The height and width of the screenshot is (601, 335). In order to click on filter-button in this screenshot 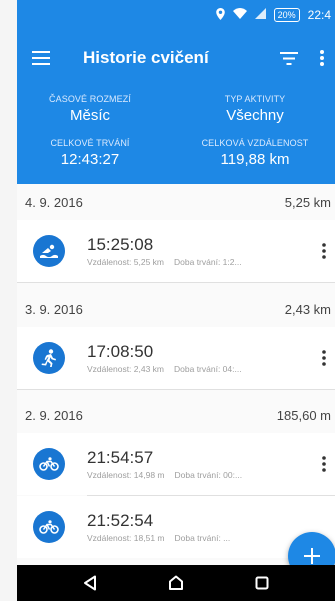, I will do `click(289, 58)`.